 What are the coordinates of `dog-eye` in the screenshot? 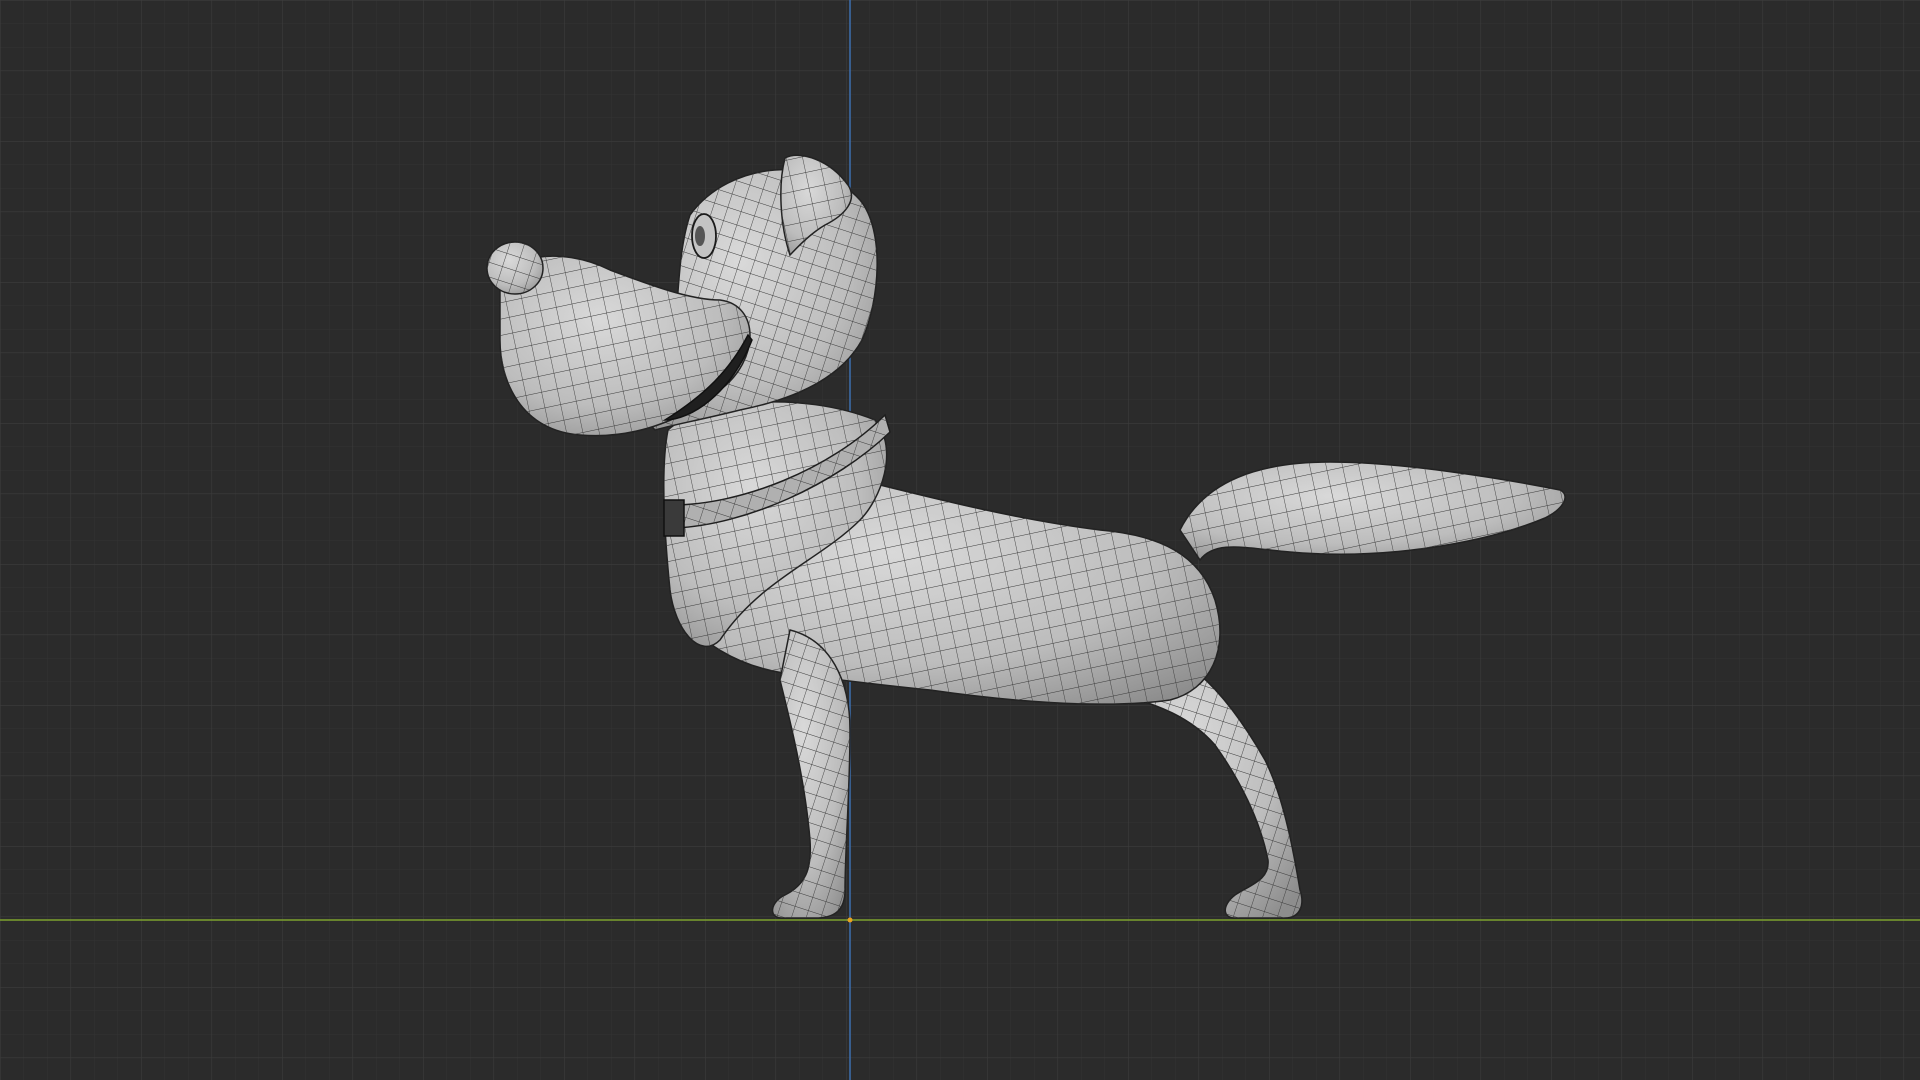 It's located at (704, 236).